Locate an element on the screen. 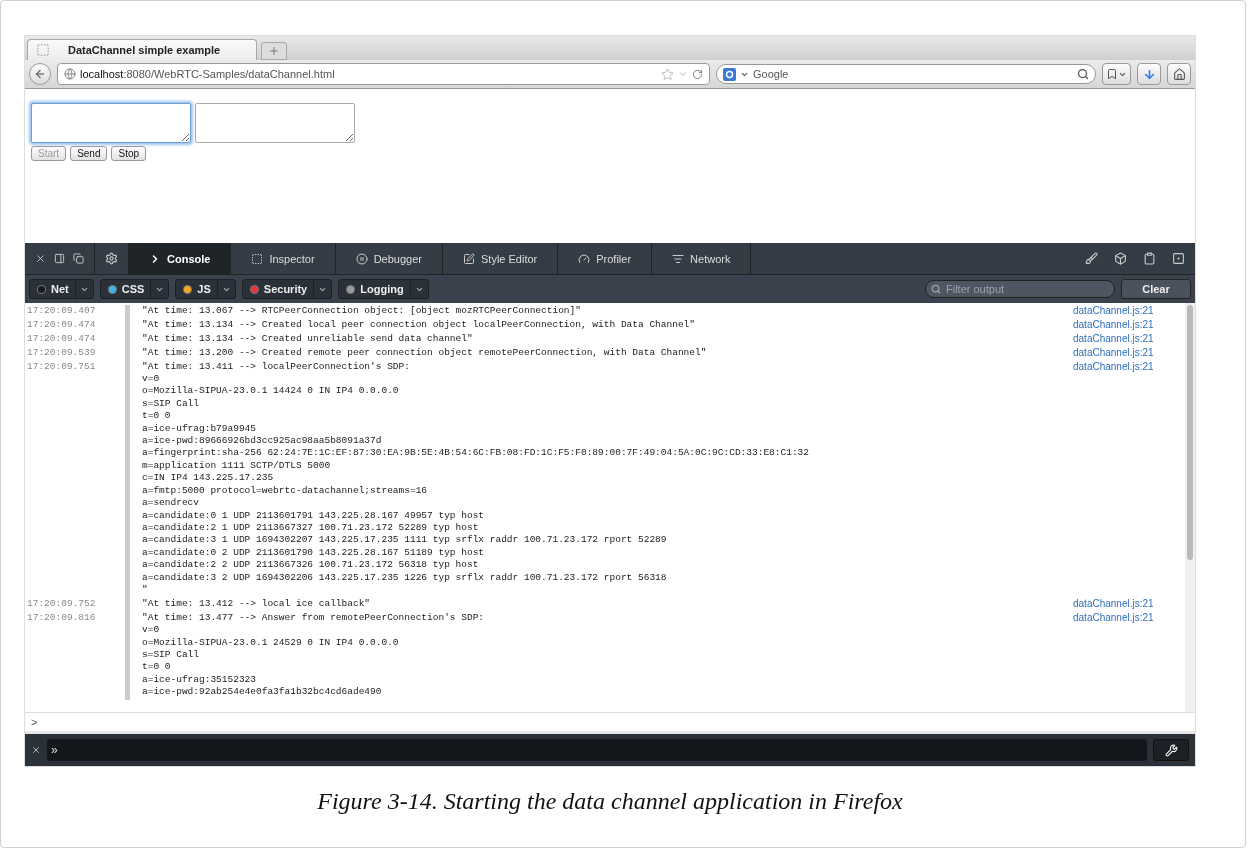  filter-button: Net is located at coordinates (61, 289).